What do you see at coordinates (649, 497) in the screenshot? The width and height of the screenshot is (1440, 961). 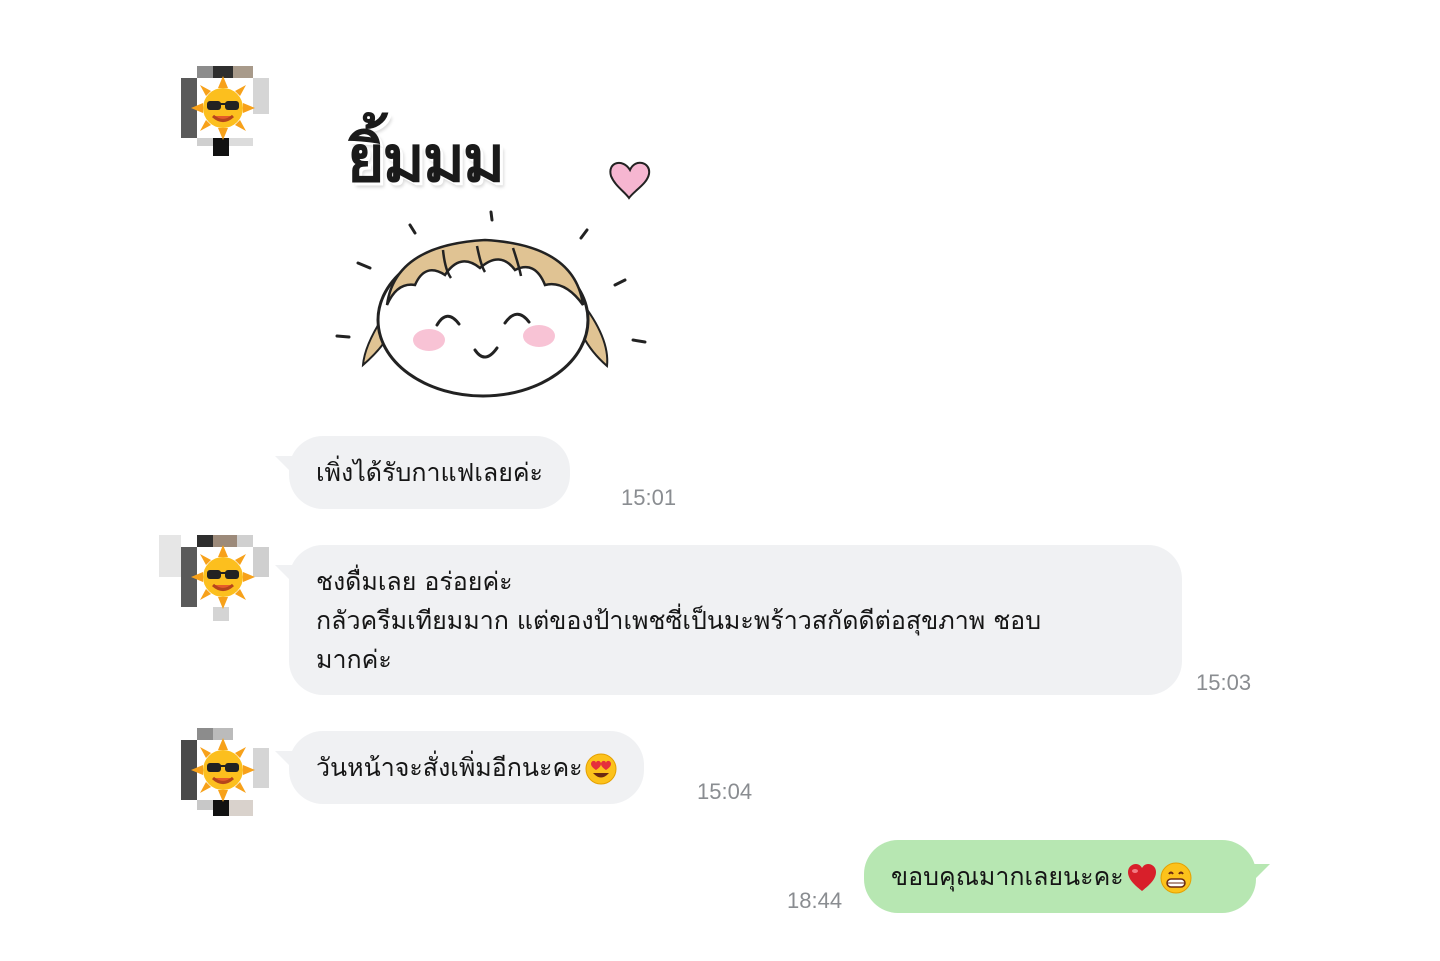 I see `message-timestamp: 15:01` at bounding box center [649, 497].